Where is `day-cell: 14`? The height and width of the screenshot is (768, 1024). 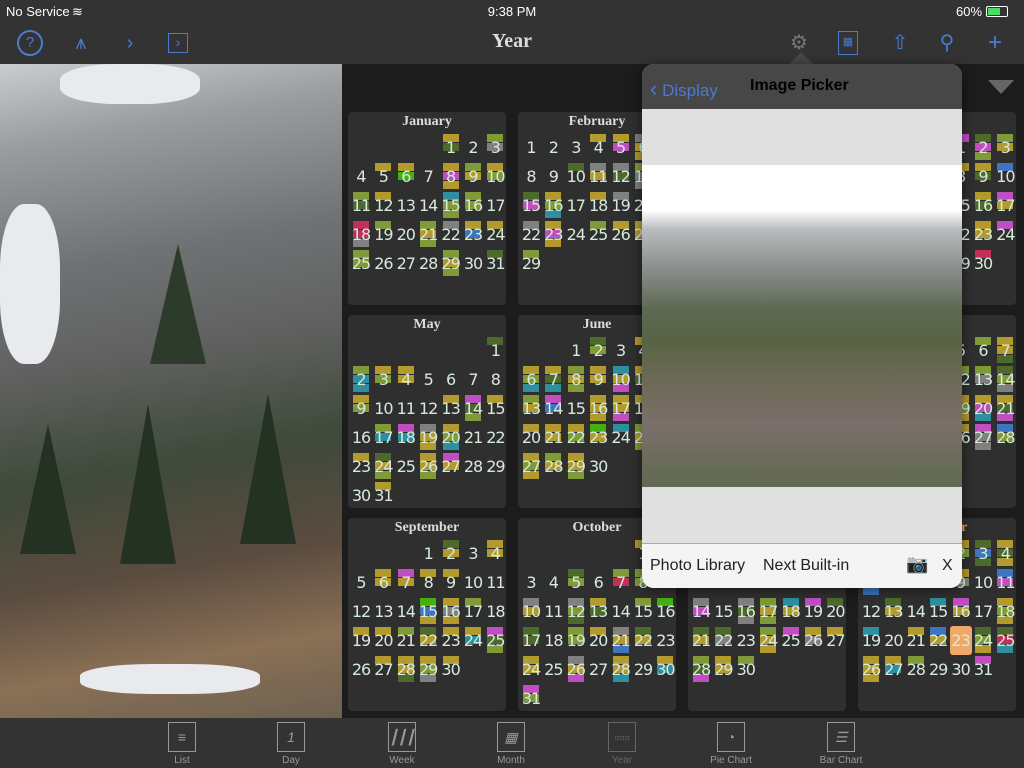
day-cell: 14 is located at coordinates (406, 611).